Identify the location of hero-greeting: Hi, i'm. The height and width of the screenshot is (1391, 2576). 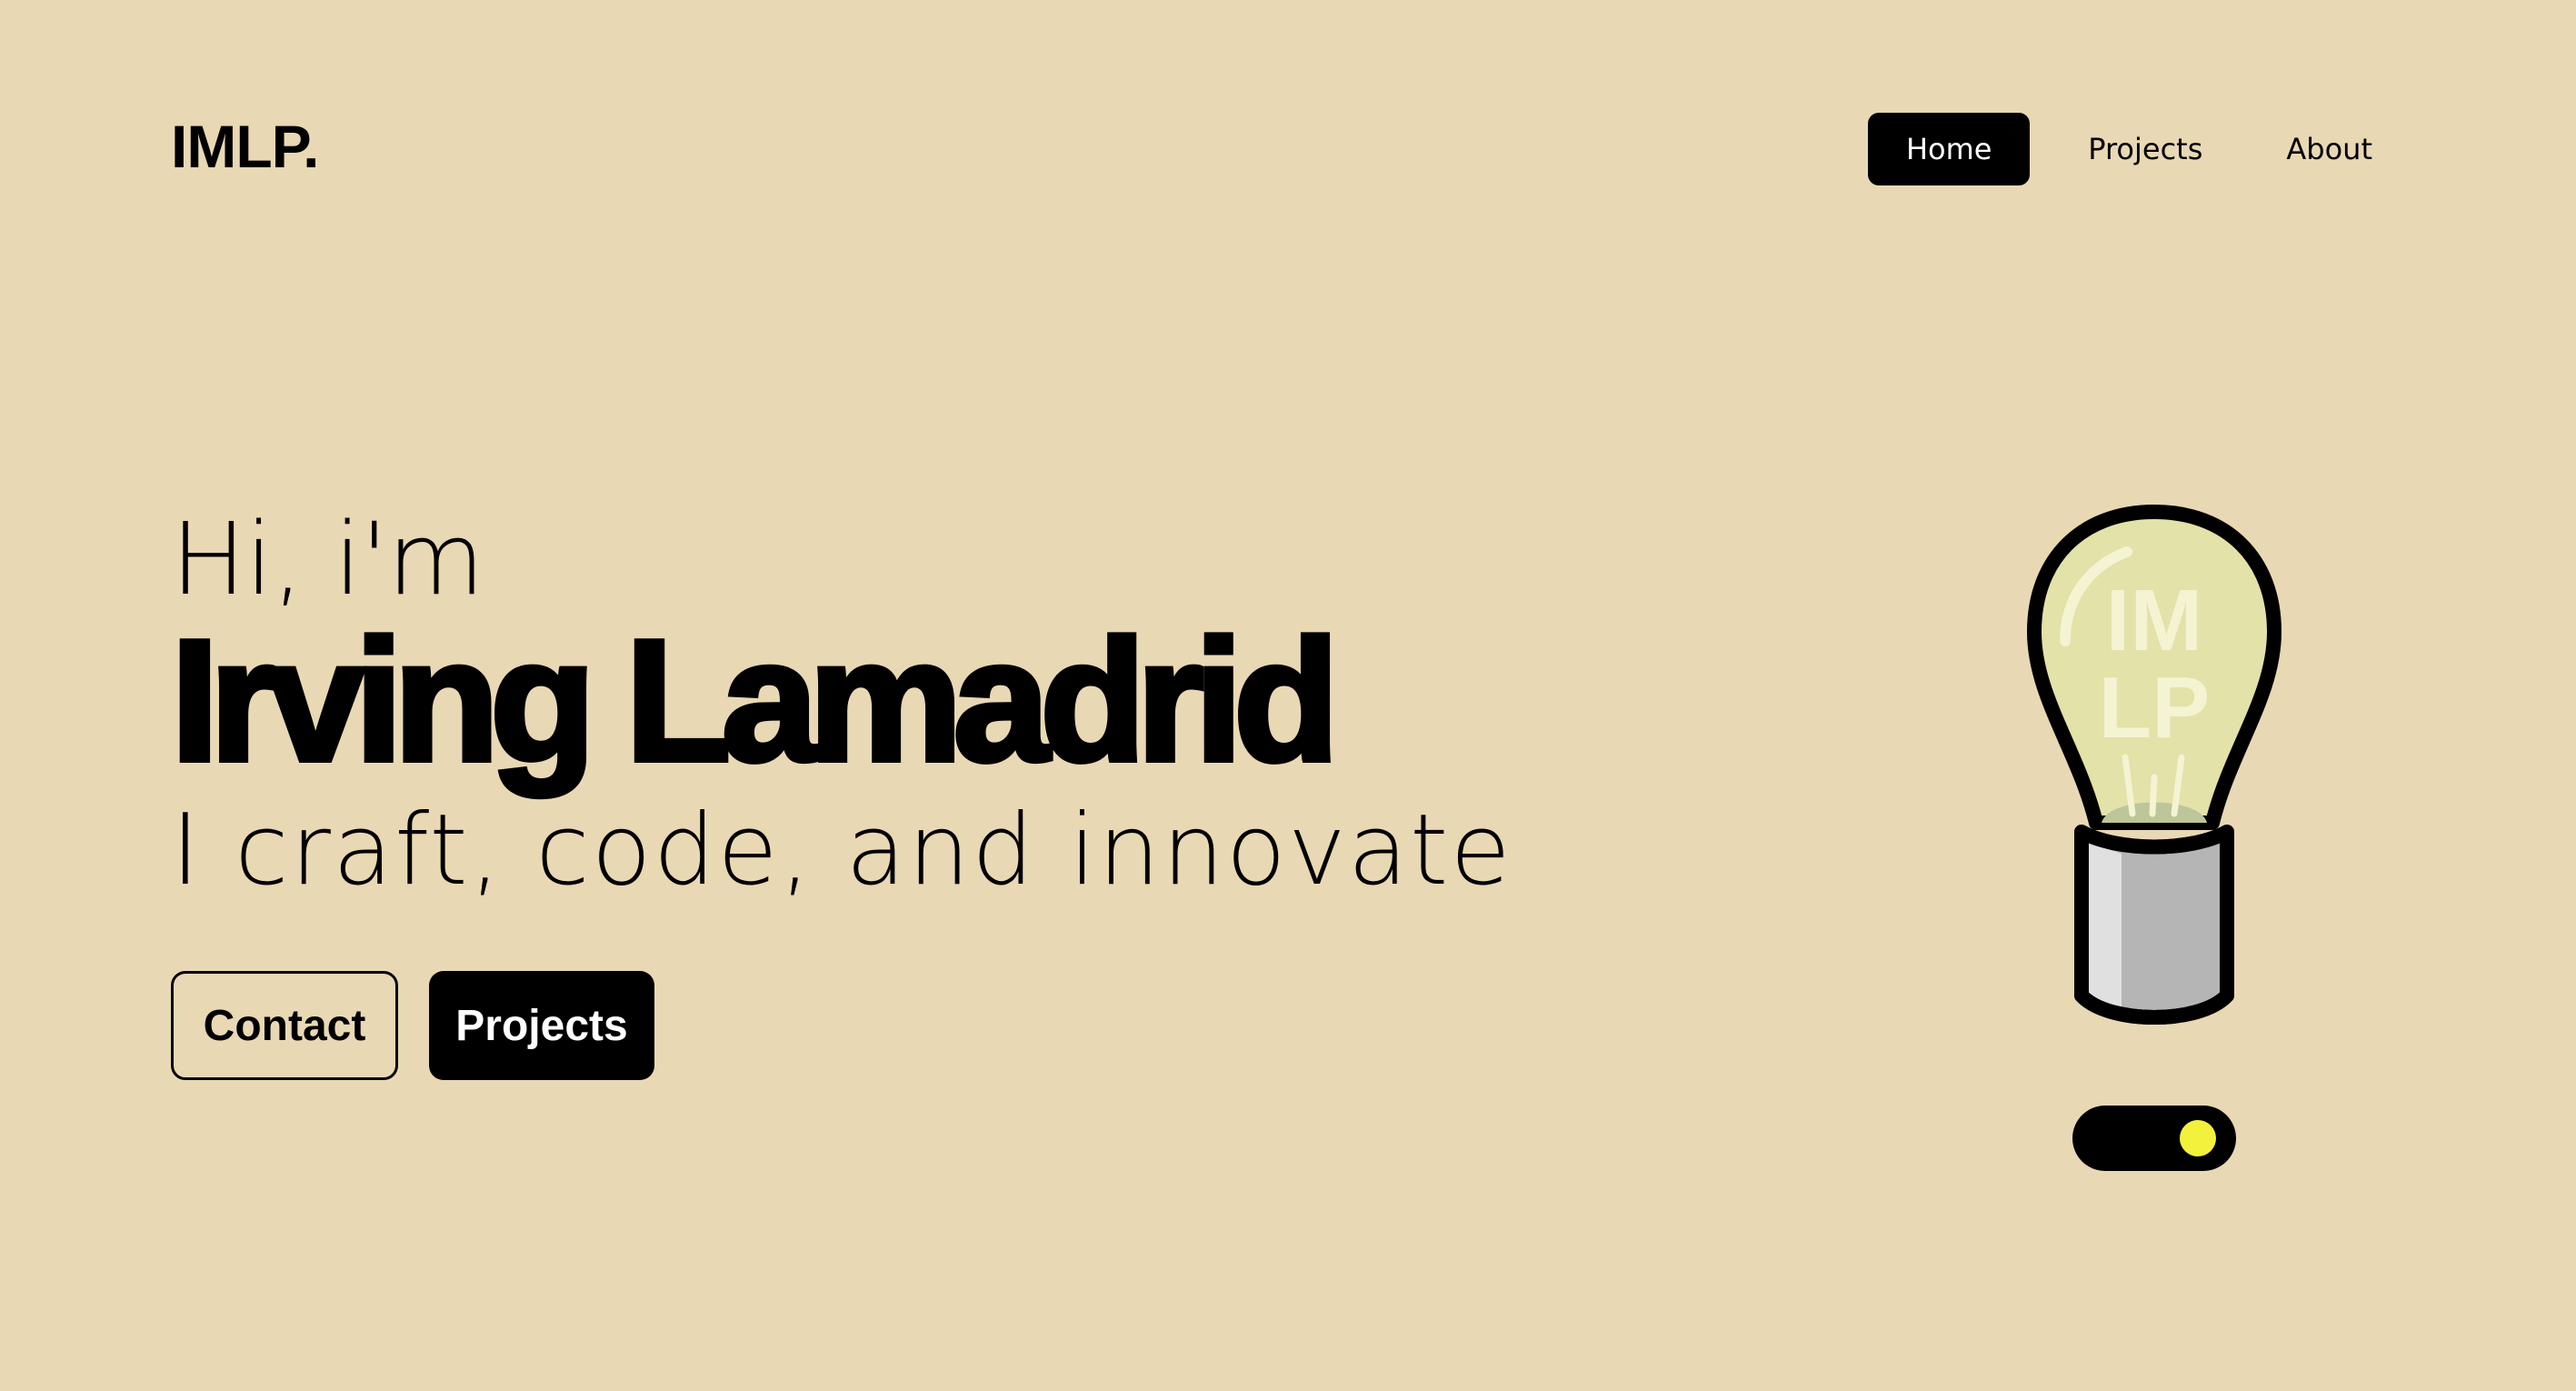
(327, 559).